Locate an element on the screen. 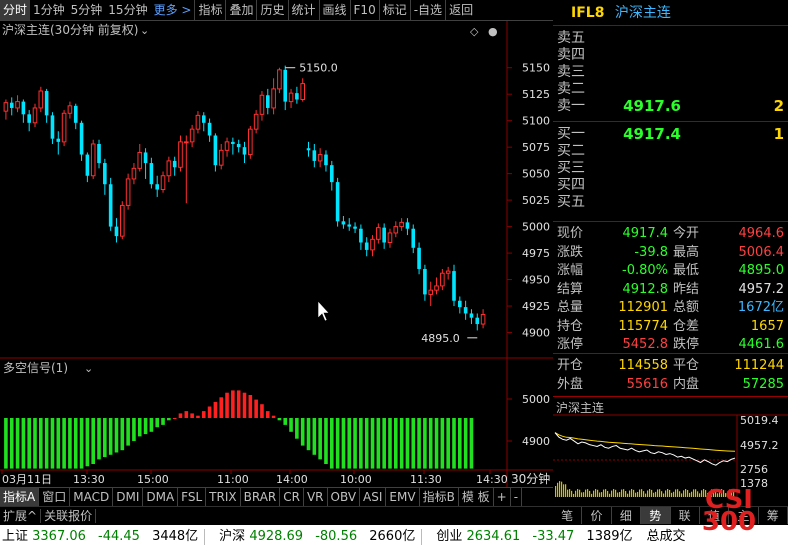 The height and width of the screenshot is (549, 788). f10-button: F10 is located at coordinates (365, 10).